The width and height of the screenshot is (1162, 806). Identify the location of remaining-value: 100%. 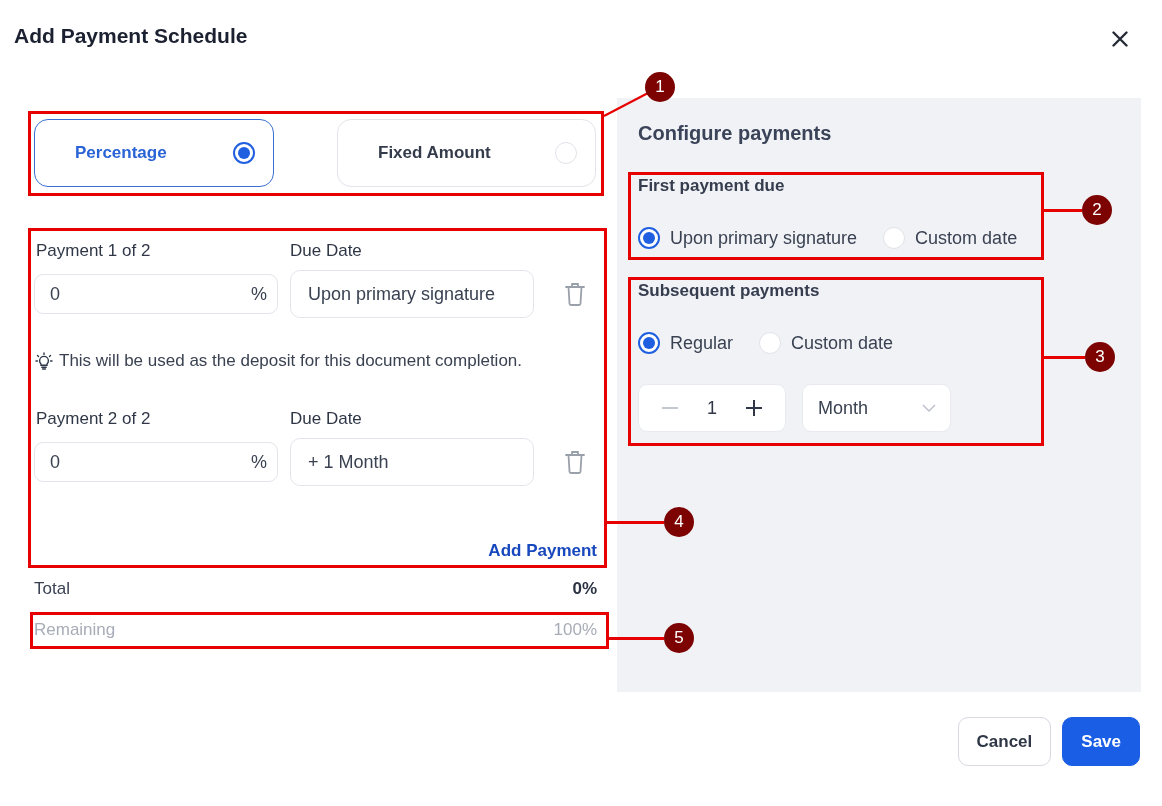
(575, 630).